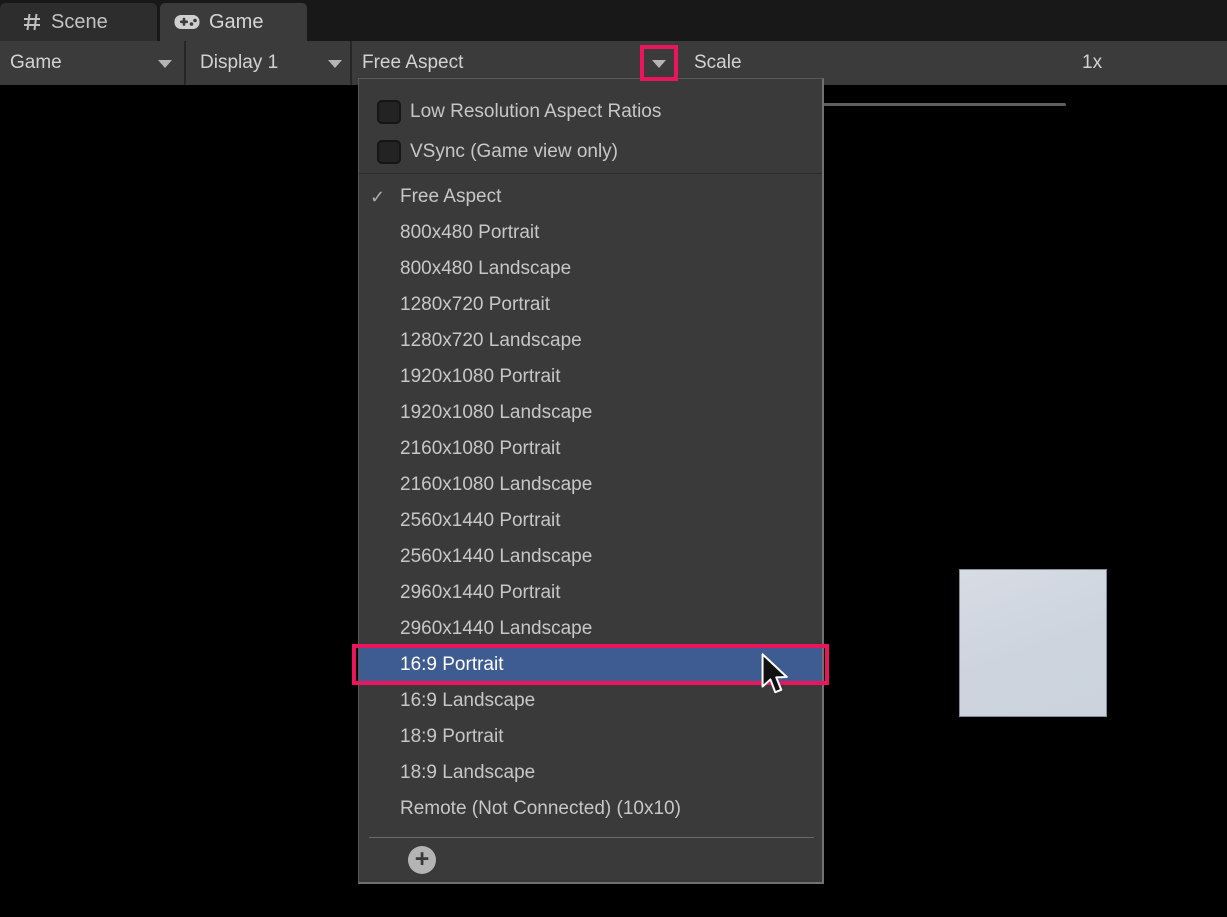 Image resolution: width=1227 pixels, height=917 pixels. I want to click on menu-item-18-9-landscape: 18:9 Landscape, so click(590, 773).